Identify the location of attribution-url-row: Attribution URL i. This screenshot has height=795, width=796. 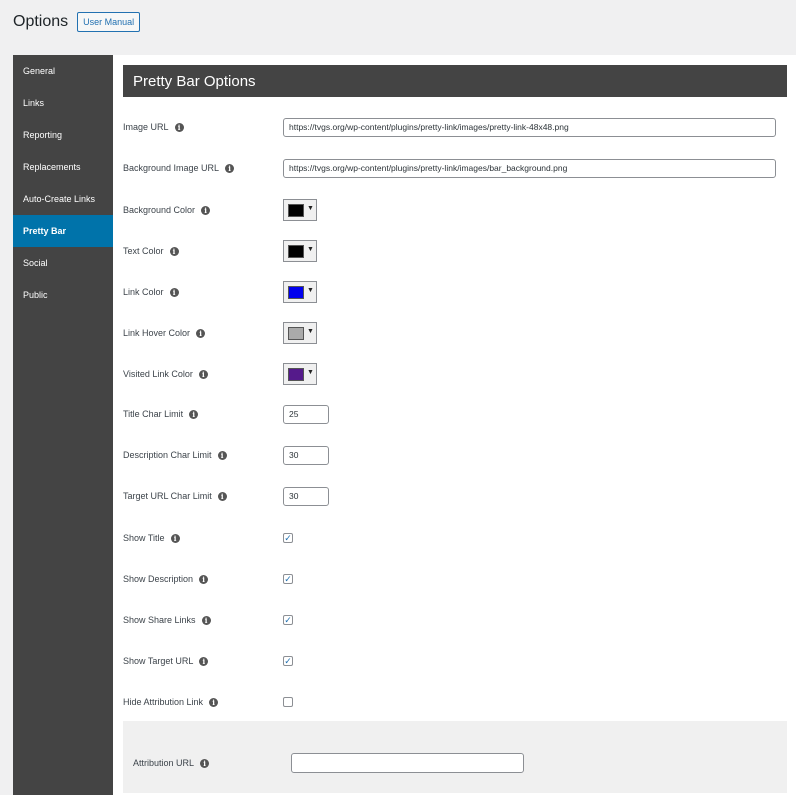
(328, 763).